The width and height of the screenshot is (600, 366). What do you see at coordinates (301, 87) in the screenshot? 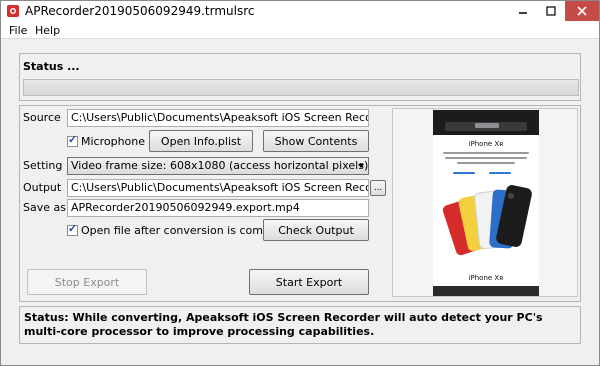
I see `conversion-progress-bar` at bounding box center [301, 87].